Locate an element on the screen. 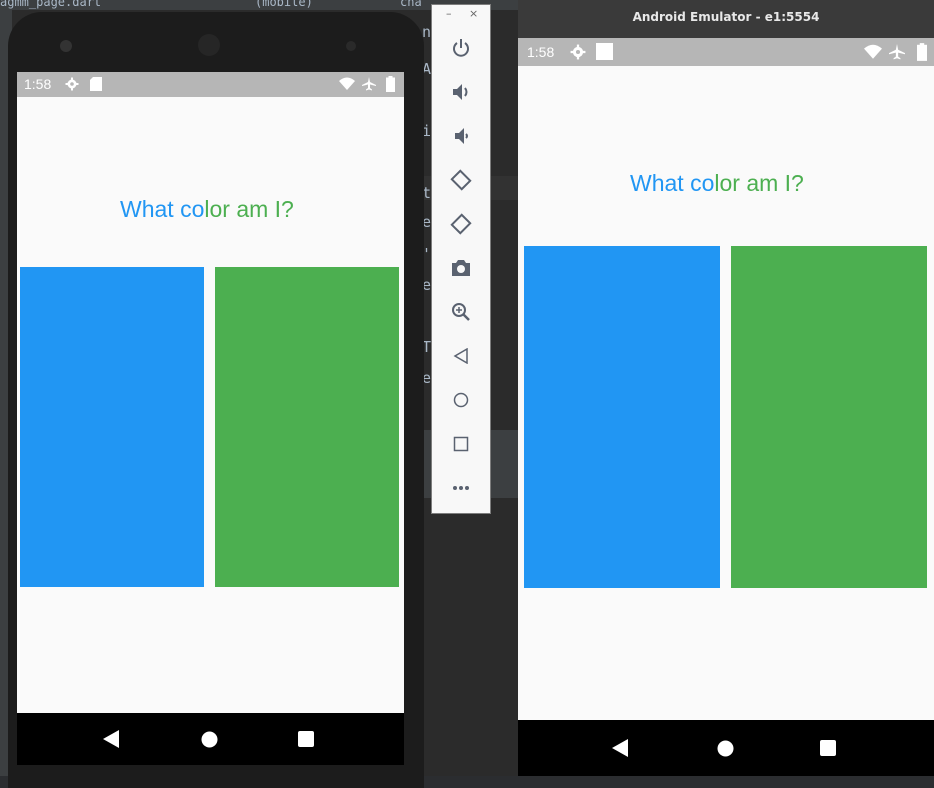 This screenshot has width=934, height=788. speaker-grille is located at coordinates (209, 45).